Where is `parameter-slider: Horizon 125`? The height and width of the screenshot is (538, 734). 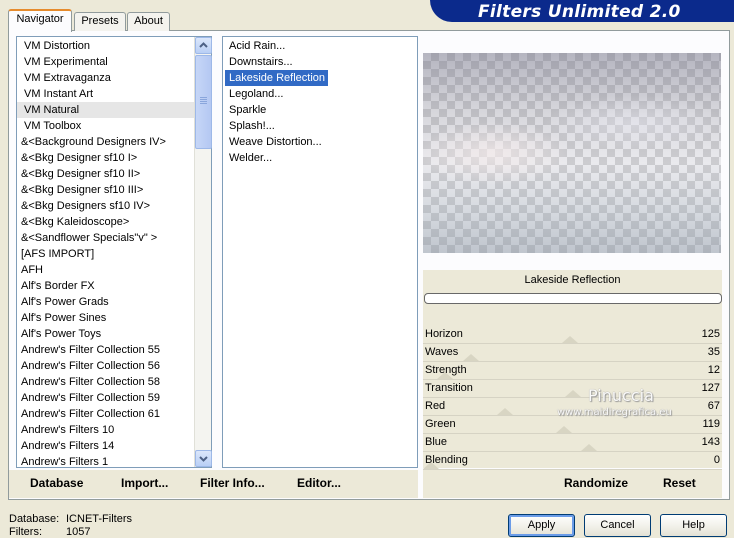 parameter-slider: Horizon 125 is located at coordinates (572, 335).